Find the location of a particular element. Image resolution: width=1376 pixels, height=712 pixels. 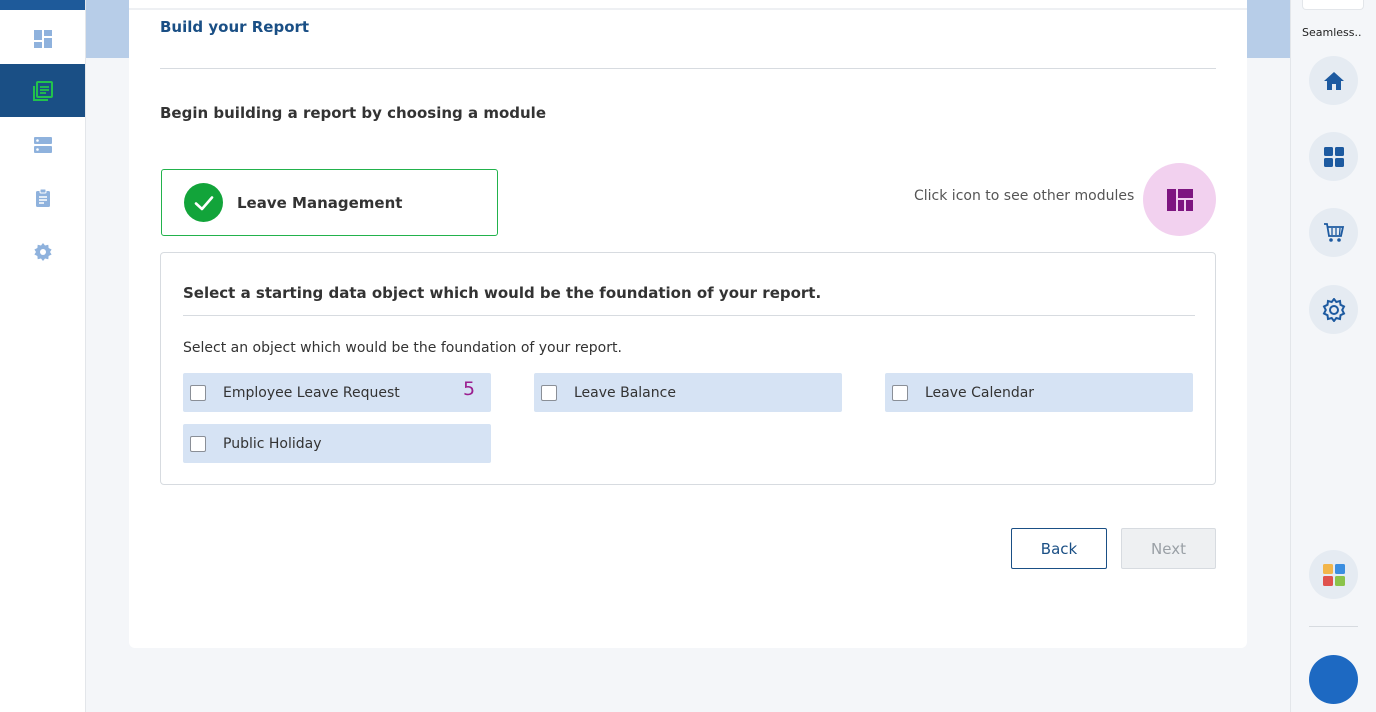

page-title: Build your Report is located at coordinates (235, 27).